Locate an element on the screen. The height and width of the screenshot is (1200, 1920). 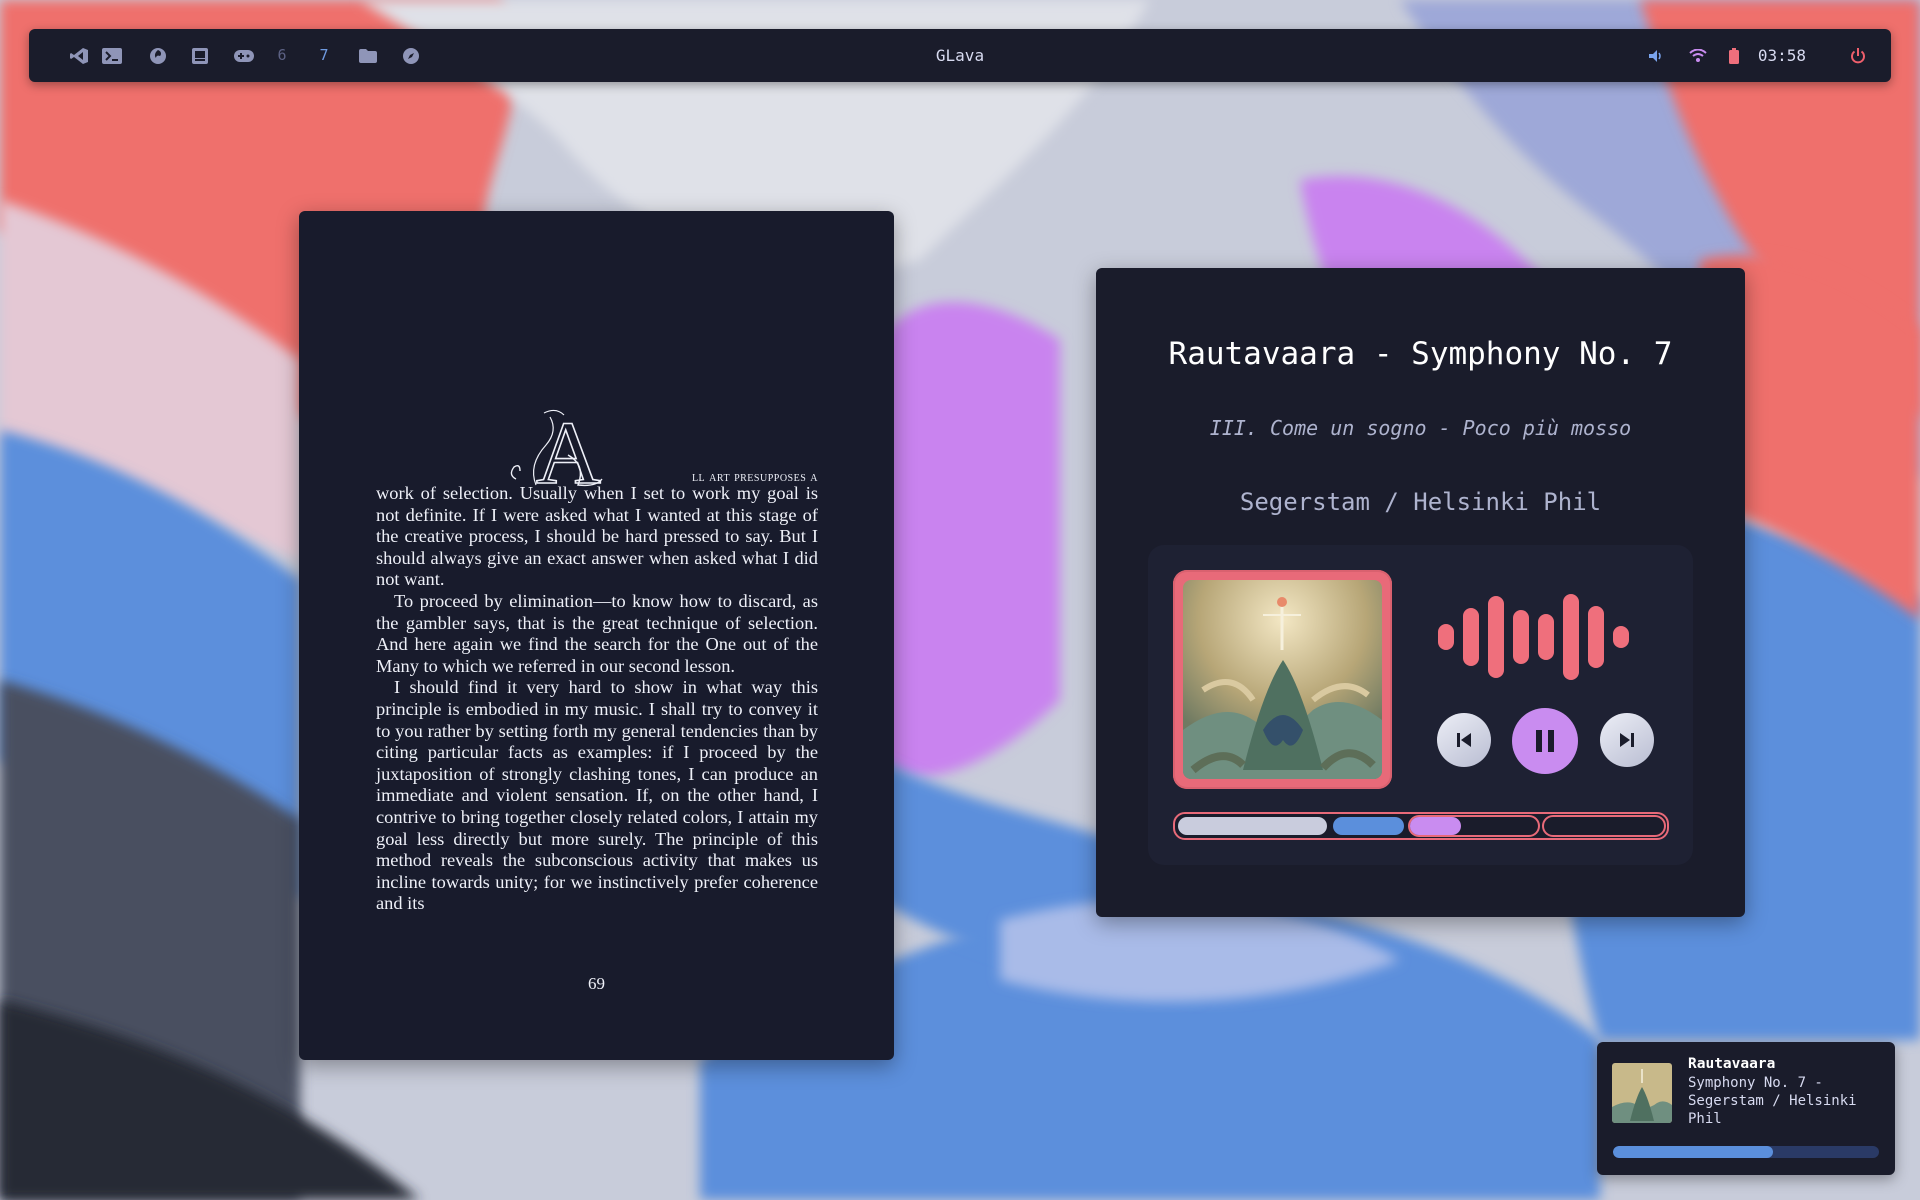
album-cover is located at coordinates (1282, 679).